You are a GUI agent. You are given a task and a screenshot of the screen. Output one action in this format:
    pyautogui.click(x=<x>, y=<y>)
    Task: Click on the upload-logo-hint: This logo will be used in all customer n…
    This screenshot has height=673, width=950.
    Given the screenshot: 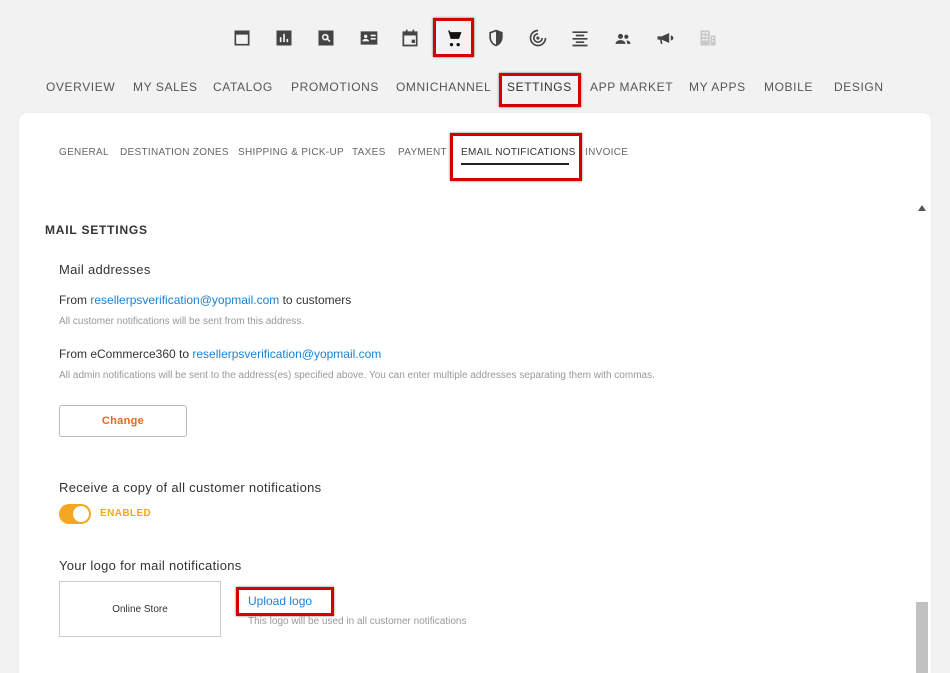 What is the action you would take?
    pyautogui.click(x=357, y=621)
    